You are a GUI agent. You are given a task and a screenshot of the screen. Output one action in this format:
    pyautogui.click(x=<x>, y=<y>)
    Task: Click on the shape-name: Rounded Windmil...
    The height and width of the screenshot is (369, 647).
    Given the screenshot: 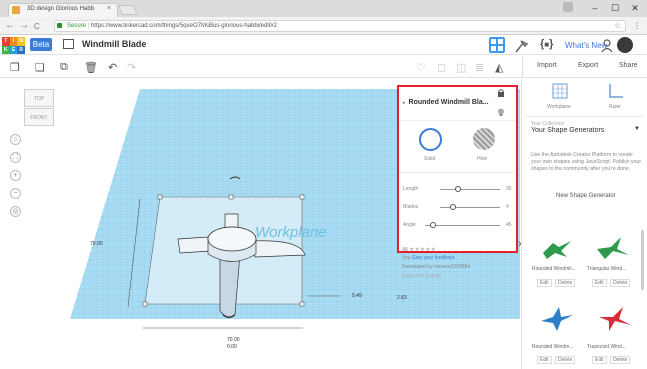 What is the action you would take?
    pyautogui.click(x=554, y=269)
    